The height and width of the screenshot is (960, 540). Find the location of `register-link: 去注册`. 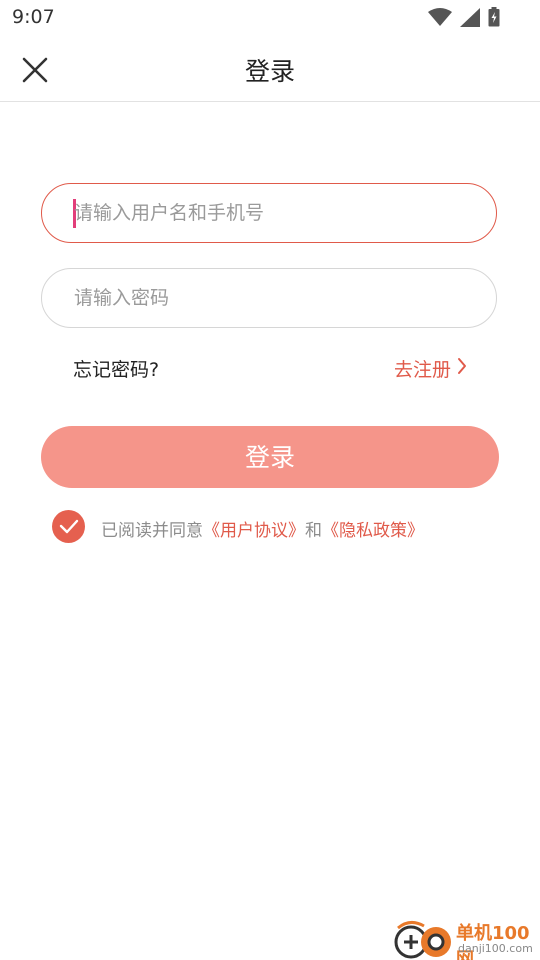

register-link: 去注册 is located at coordinates (430, 368).